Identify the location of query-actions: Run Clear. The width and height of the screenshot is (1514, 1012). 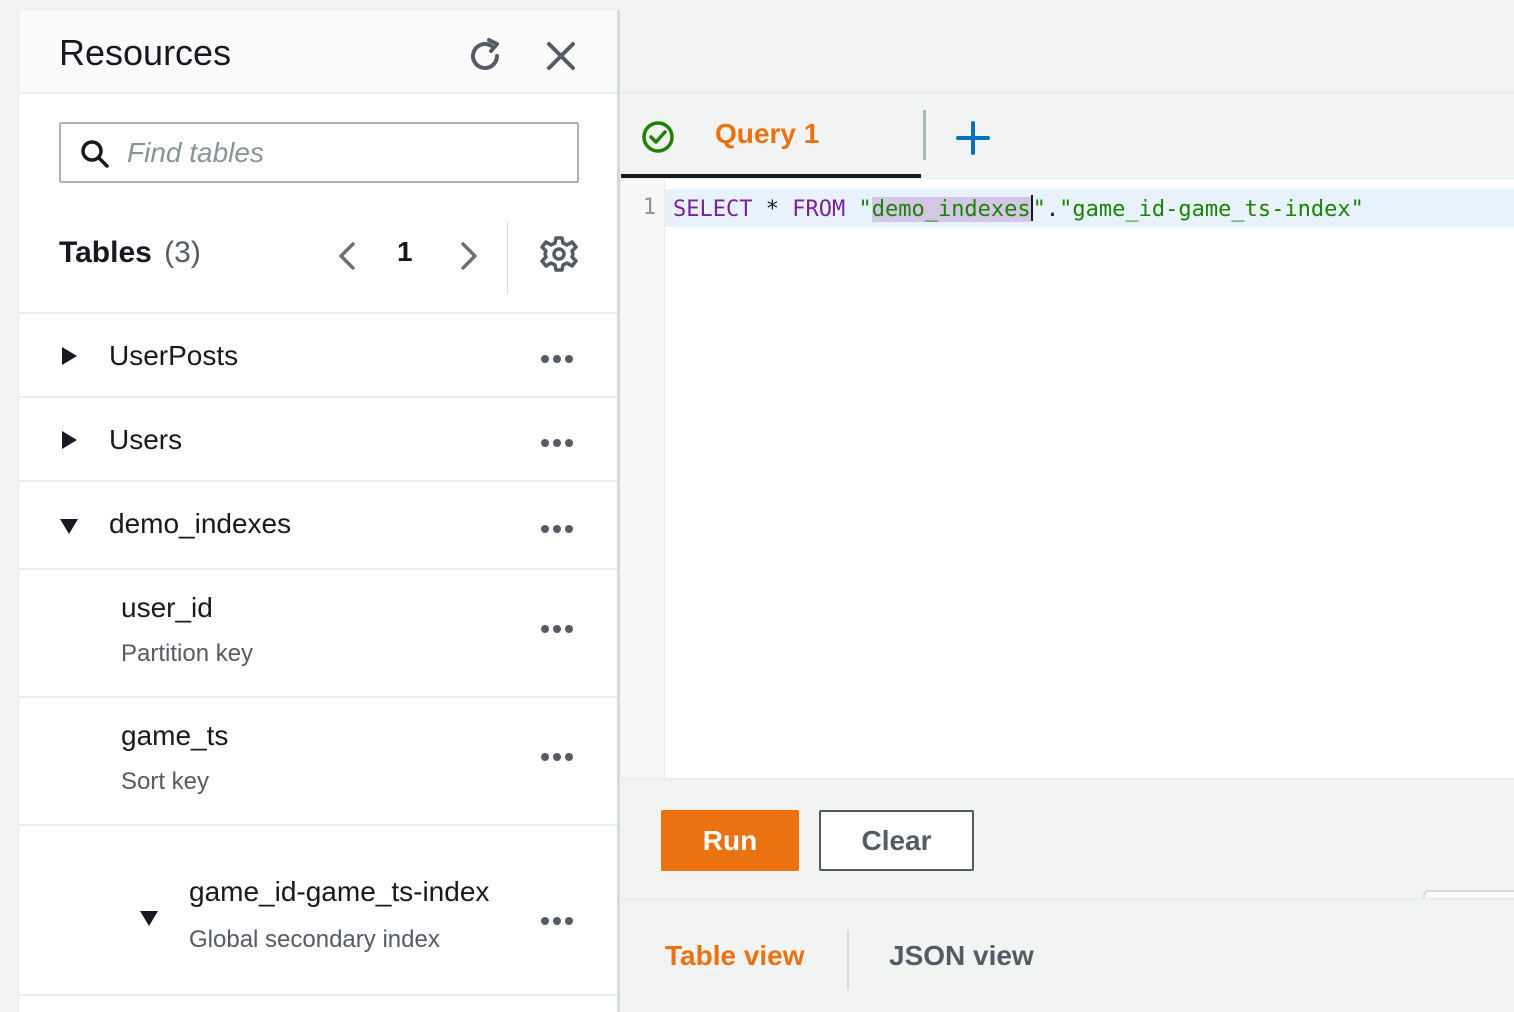
(1067, 846).